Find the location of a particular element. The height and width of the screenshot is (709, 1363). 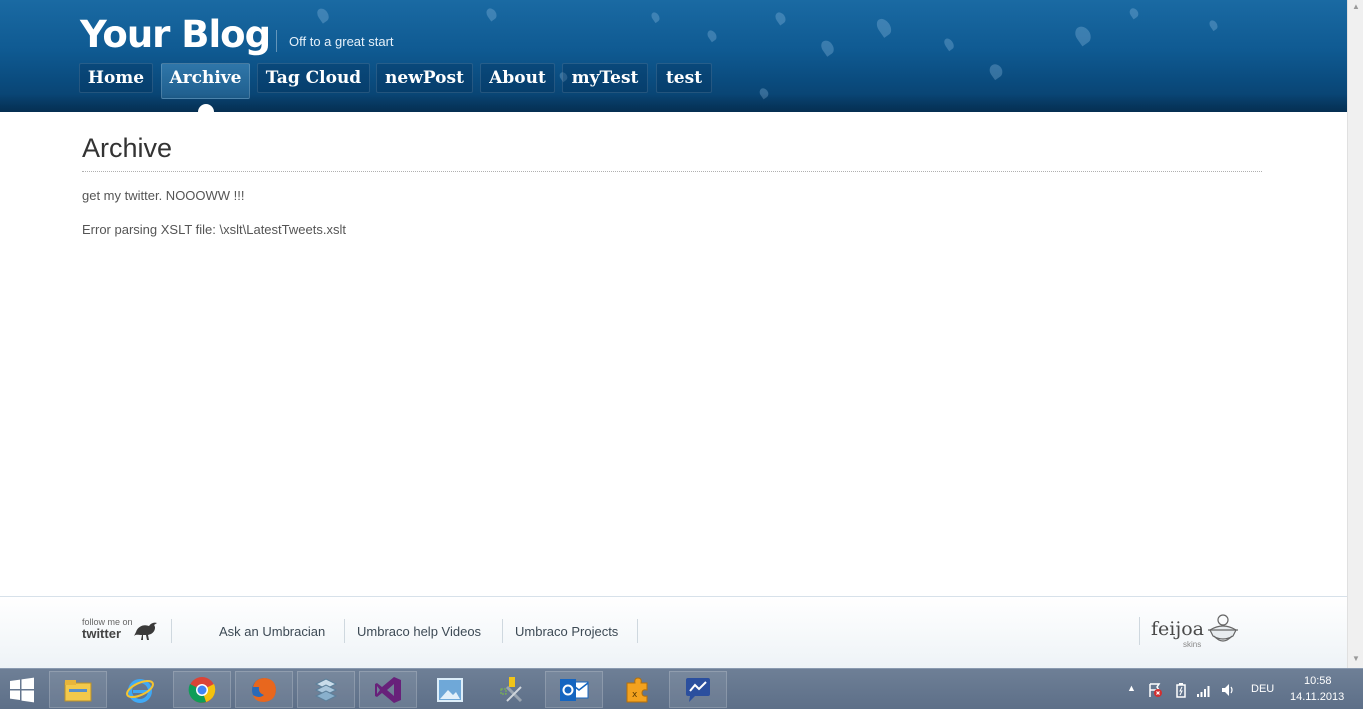

taskbar-image-viewer is located at coordinates (450, 689).